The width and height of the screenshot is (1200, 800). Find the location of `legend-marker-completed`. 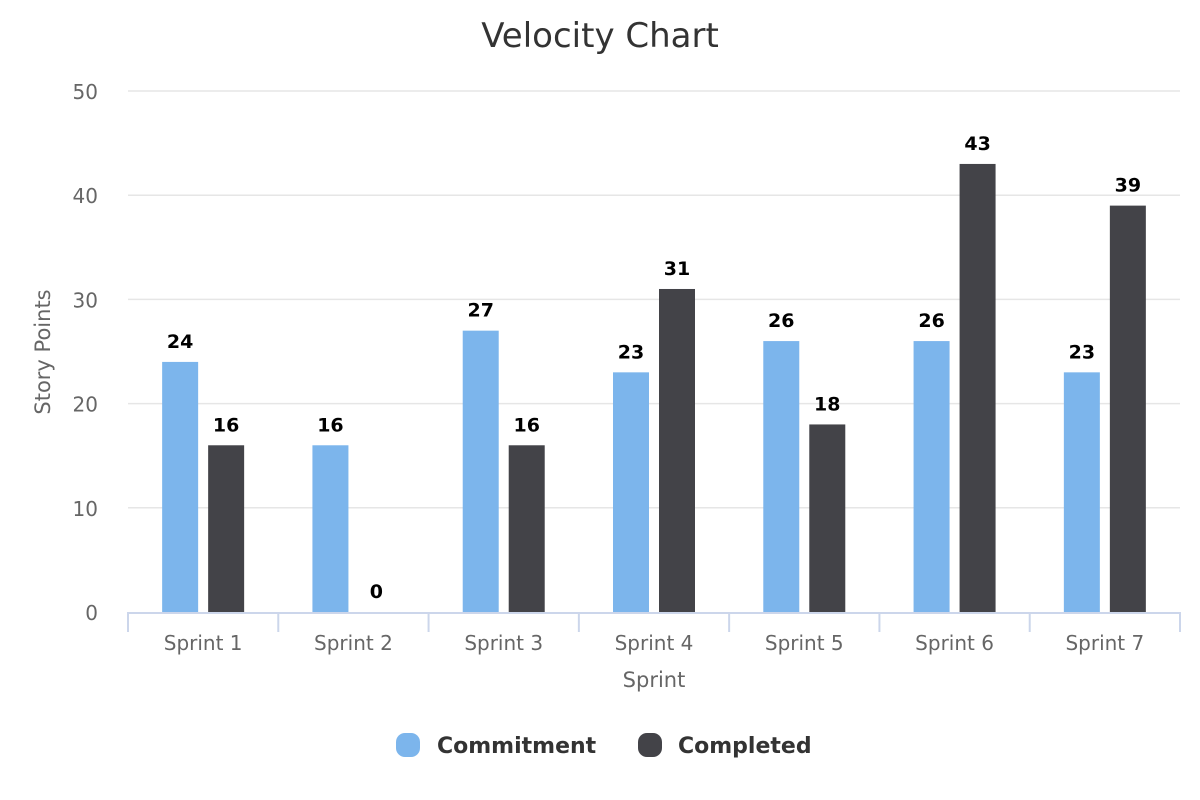

legend-marker-completed is located at coordinates (650, 745).